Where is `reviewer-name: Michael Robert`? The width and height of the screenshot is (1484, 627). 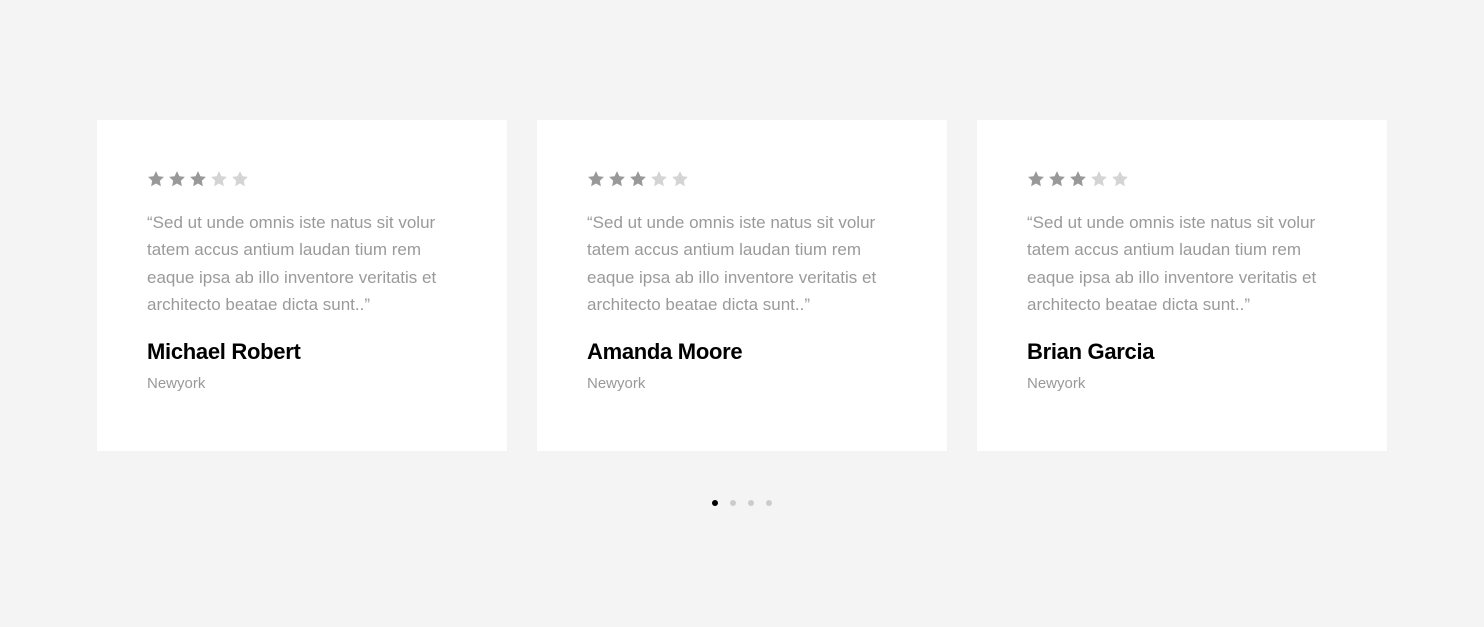 reviewer-name: Michael Robert is located at coordinates (224, 352).